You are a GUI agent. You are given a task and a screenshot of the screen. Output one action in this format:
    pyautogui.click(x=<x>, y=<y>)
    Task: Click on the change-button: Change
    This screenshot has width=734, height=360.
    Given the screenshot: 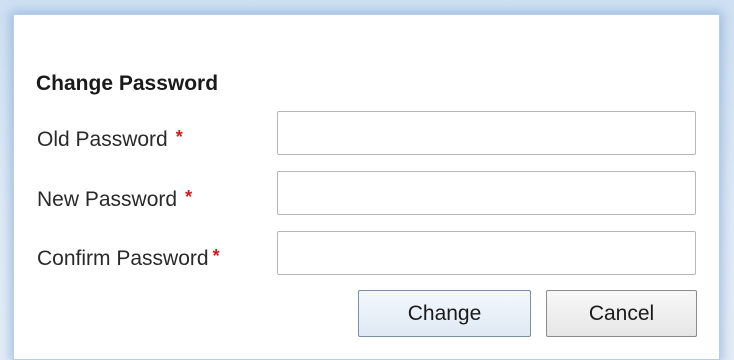 What is the action you would take?
    pyautogui.click(x=444, y=313)
    